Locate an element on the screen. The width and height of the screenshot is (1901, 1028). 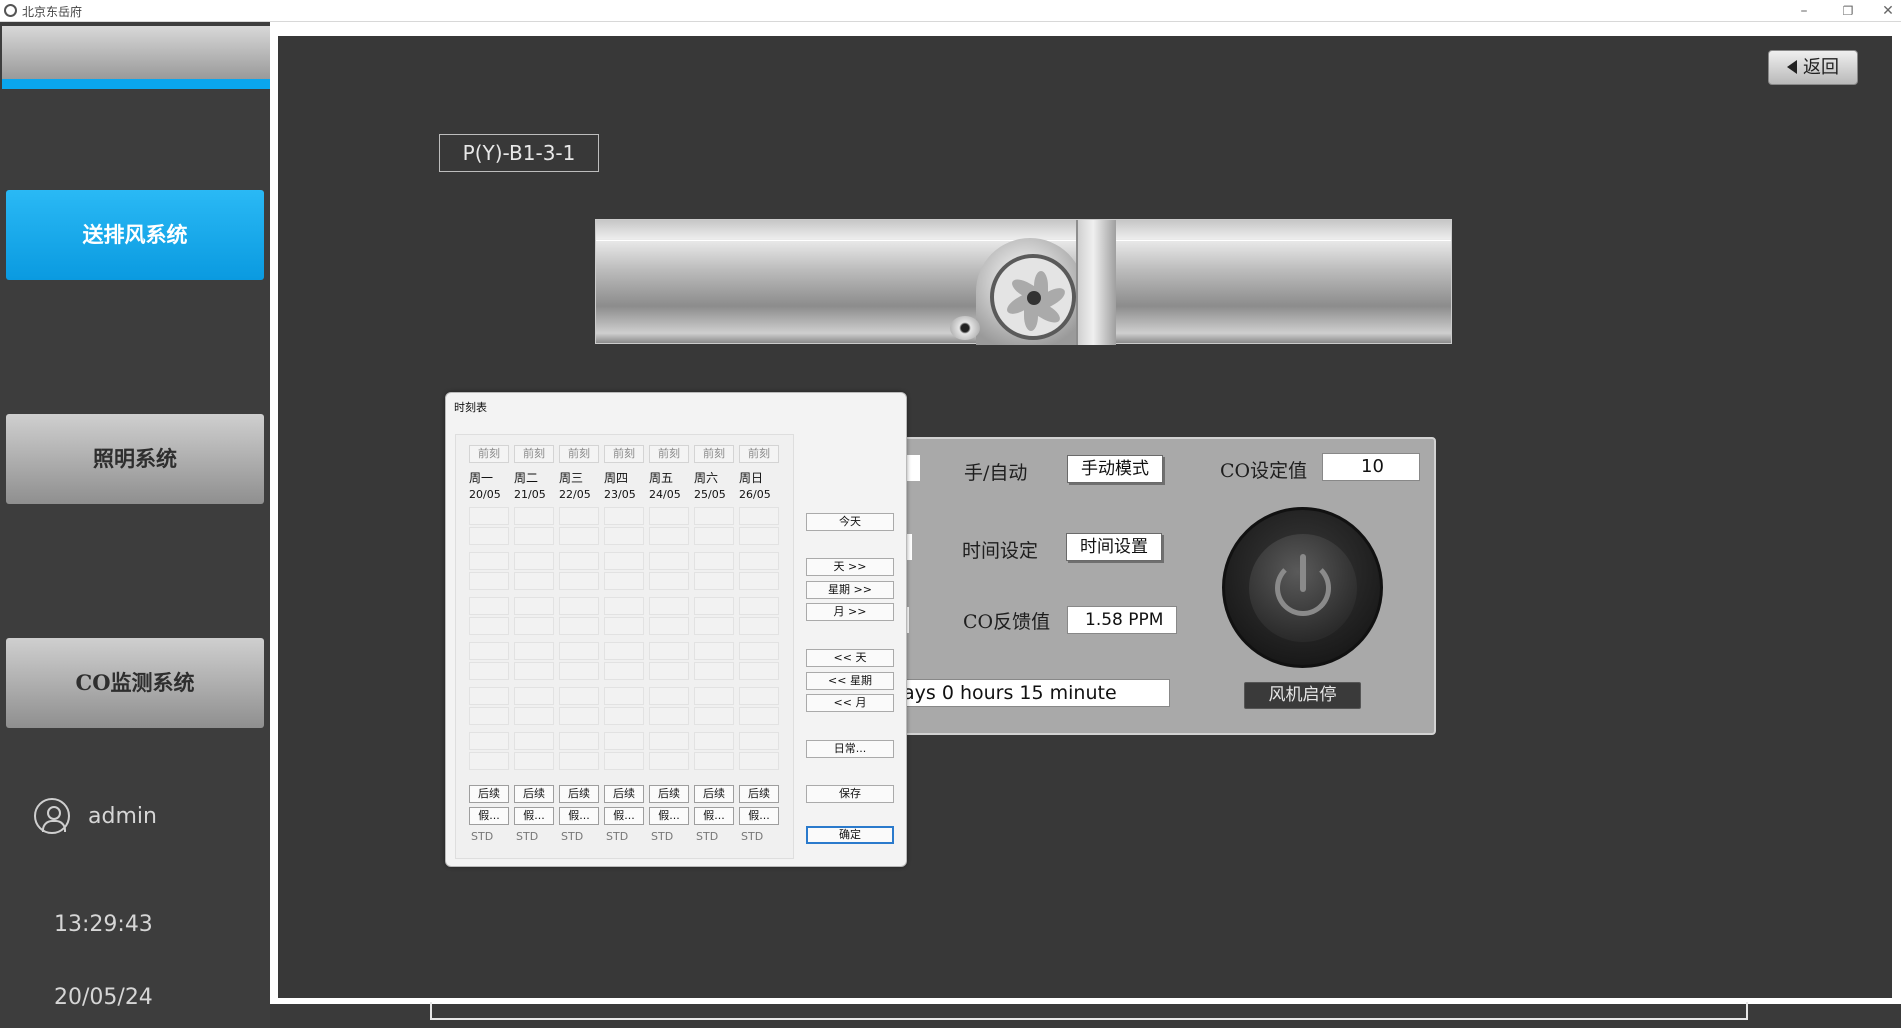
prev-day-button: << 天 is located at coordinates (850, 658).